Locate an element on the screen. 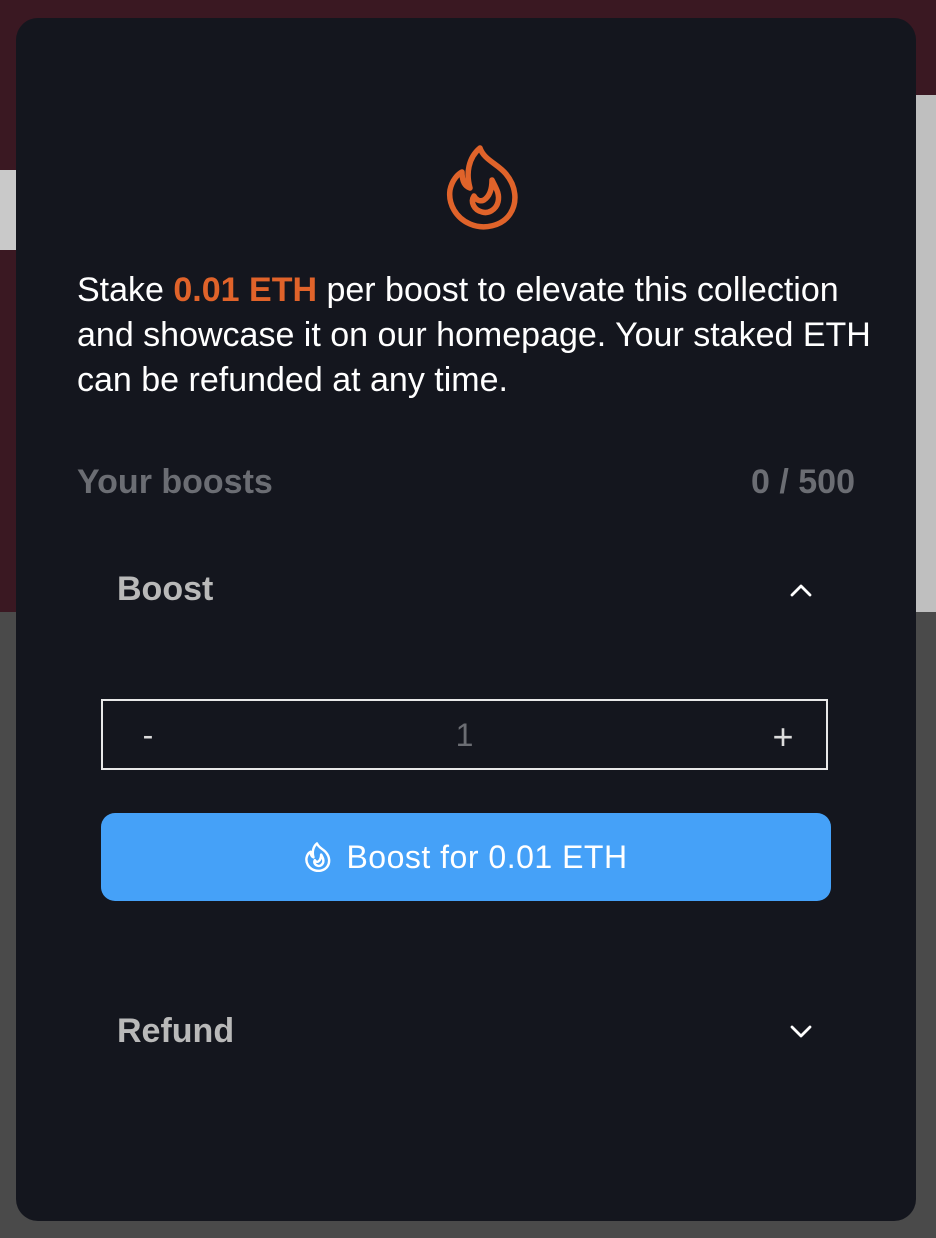 This screenshot has width=936, height=1238. stake-amount: 0.01 ETH is located at coordinates (245, 290).